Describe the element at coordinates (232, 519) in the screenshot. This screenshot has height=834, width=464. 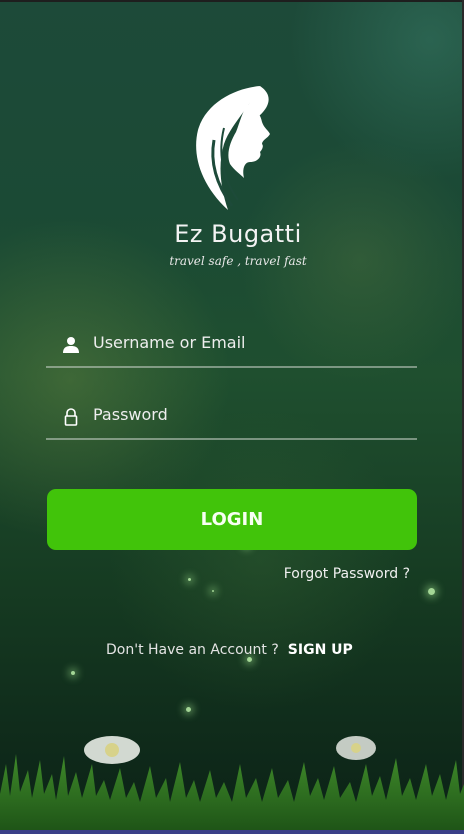
I see `login-button: LOGIN` at that location.